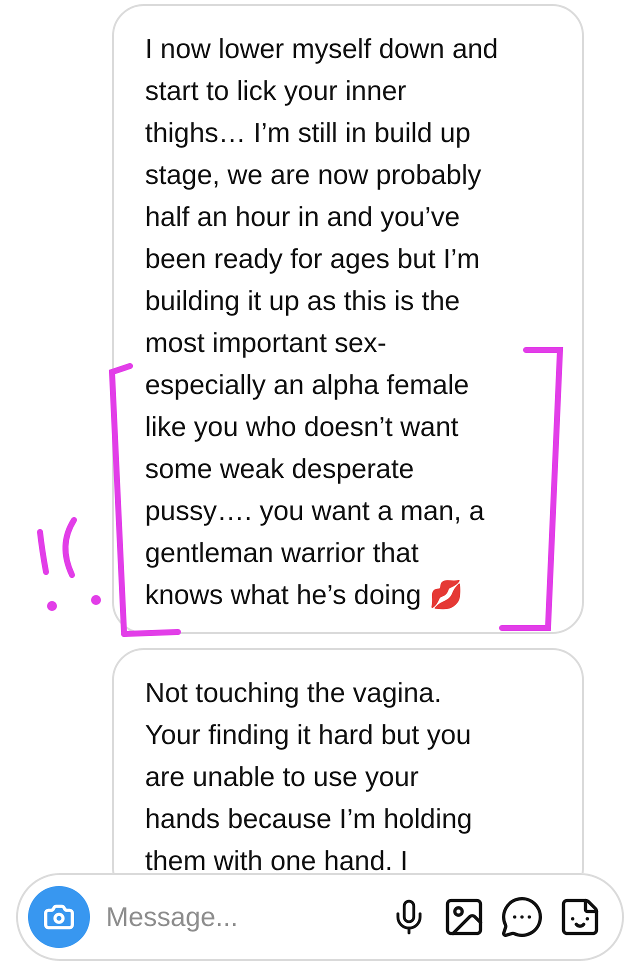 This screenshot has height=979, width=640. I want to click on message-text: Not touching the vagina. Your finding it hard but you are unable to use your hands because I’m holding them with one hand. I, so click(309, 774).